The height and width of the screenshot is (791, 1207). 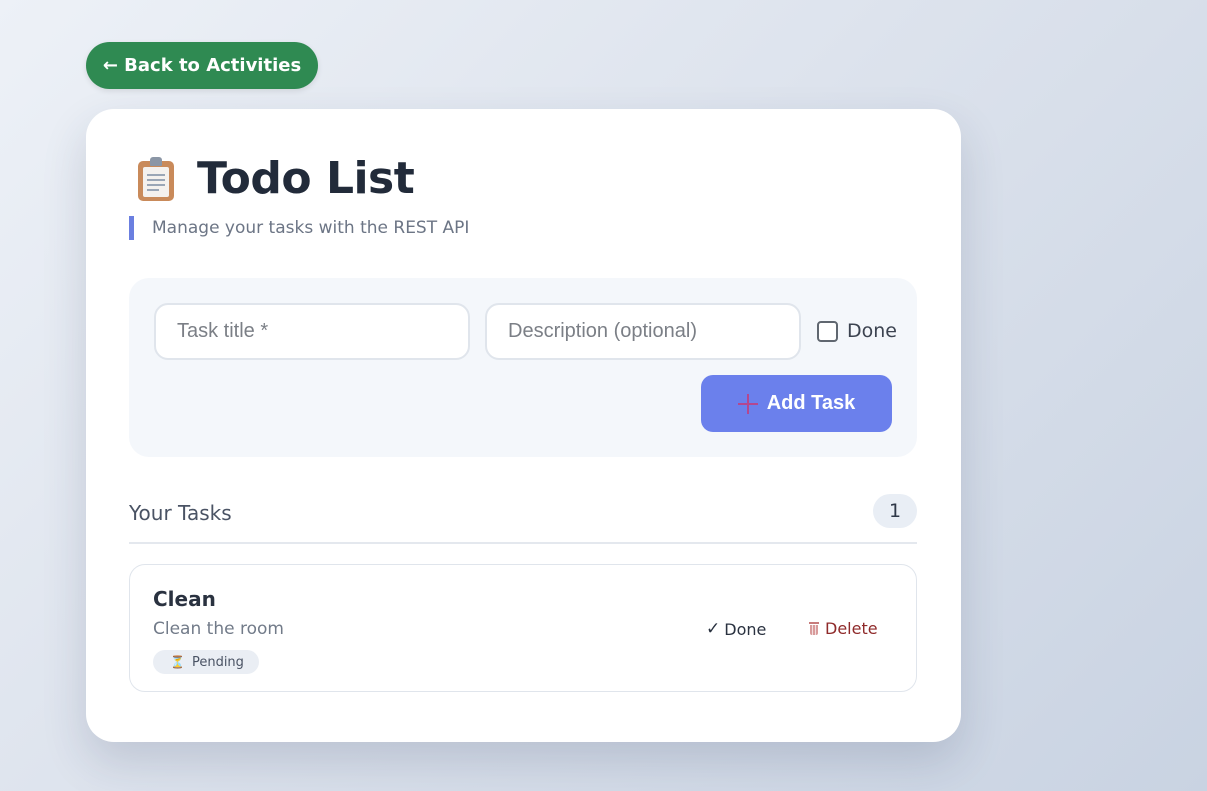 I want to click on page-subtitle: Manage your tasks with the REST API, so click(x=299, y=228).